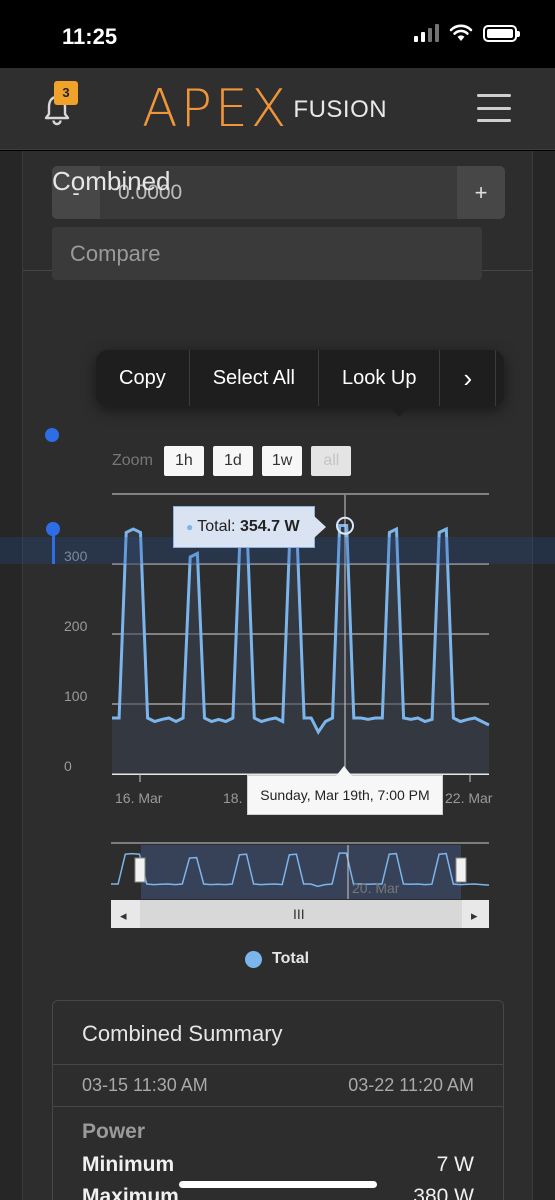 Image resolution: width=555 pixels, height=1200 pixels. I want to click on status-icons, so click(467, 33).